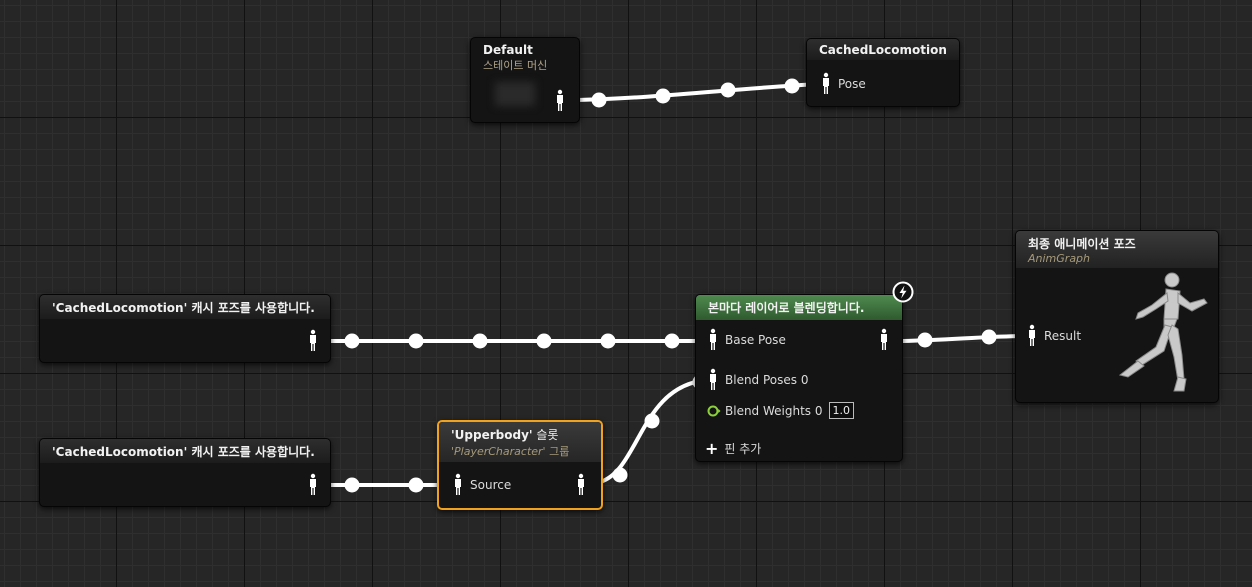  Describe the element at coordinates (1163, 333) in the screenshot. I see `running-mannequin-icon` at that location.